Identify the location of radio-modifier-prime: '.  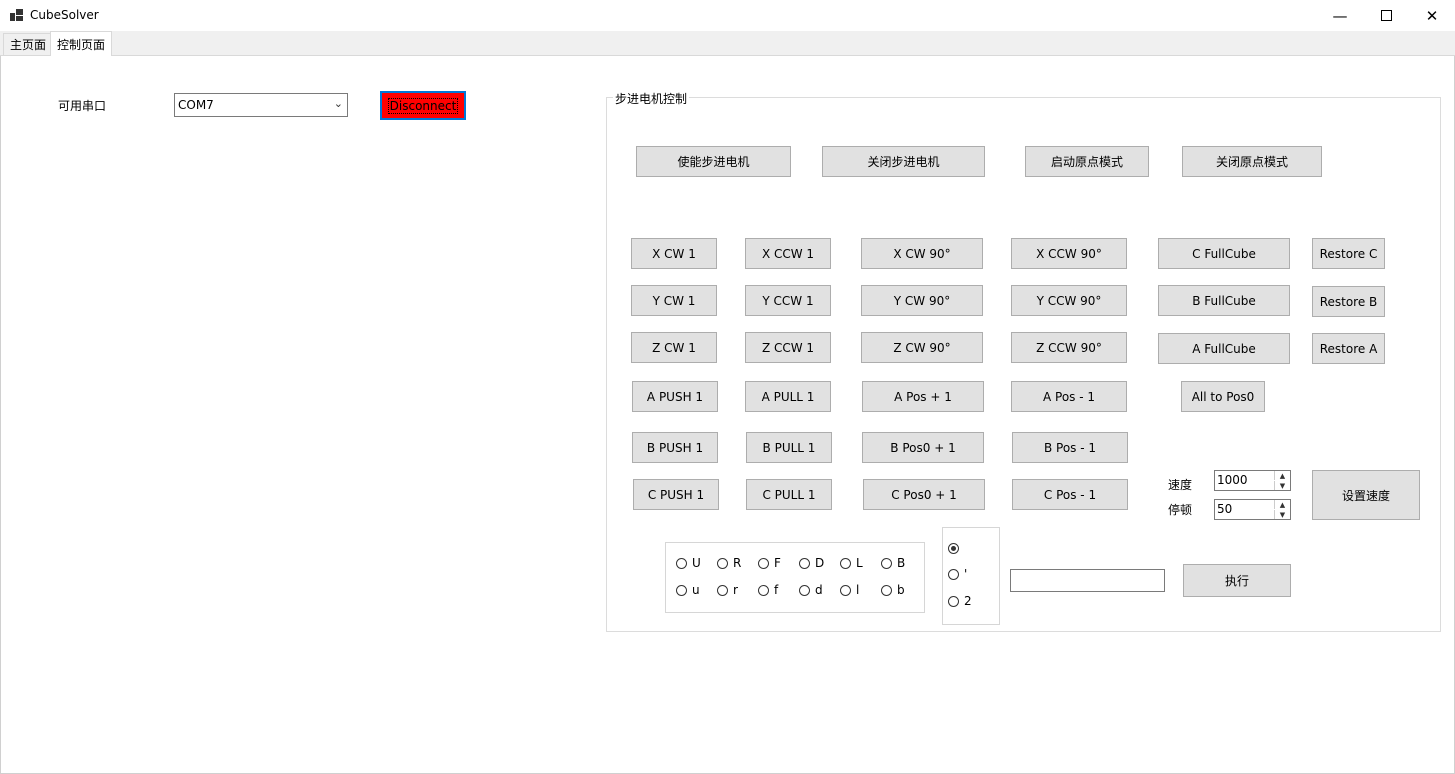
(957, 574).